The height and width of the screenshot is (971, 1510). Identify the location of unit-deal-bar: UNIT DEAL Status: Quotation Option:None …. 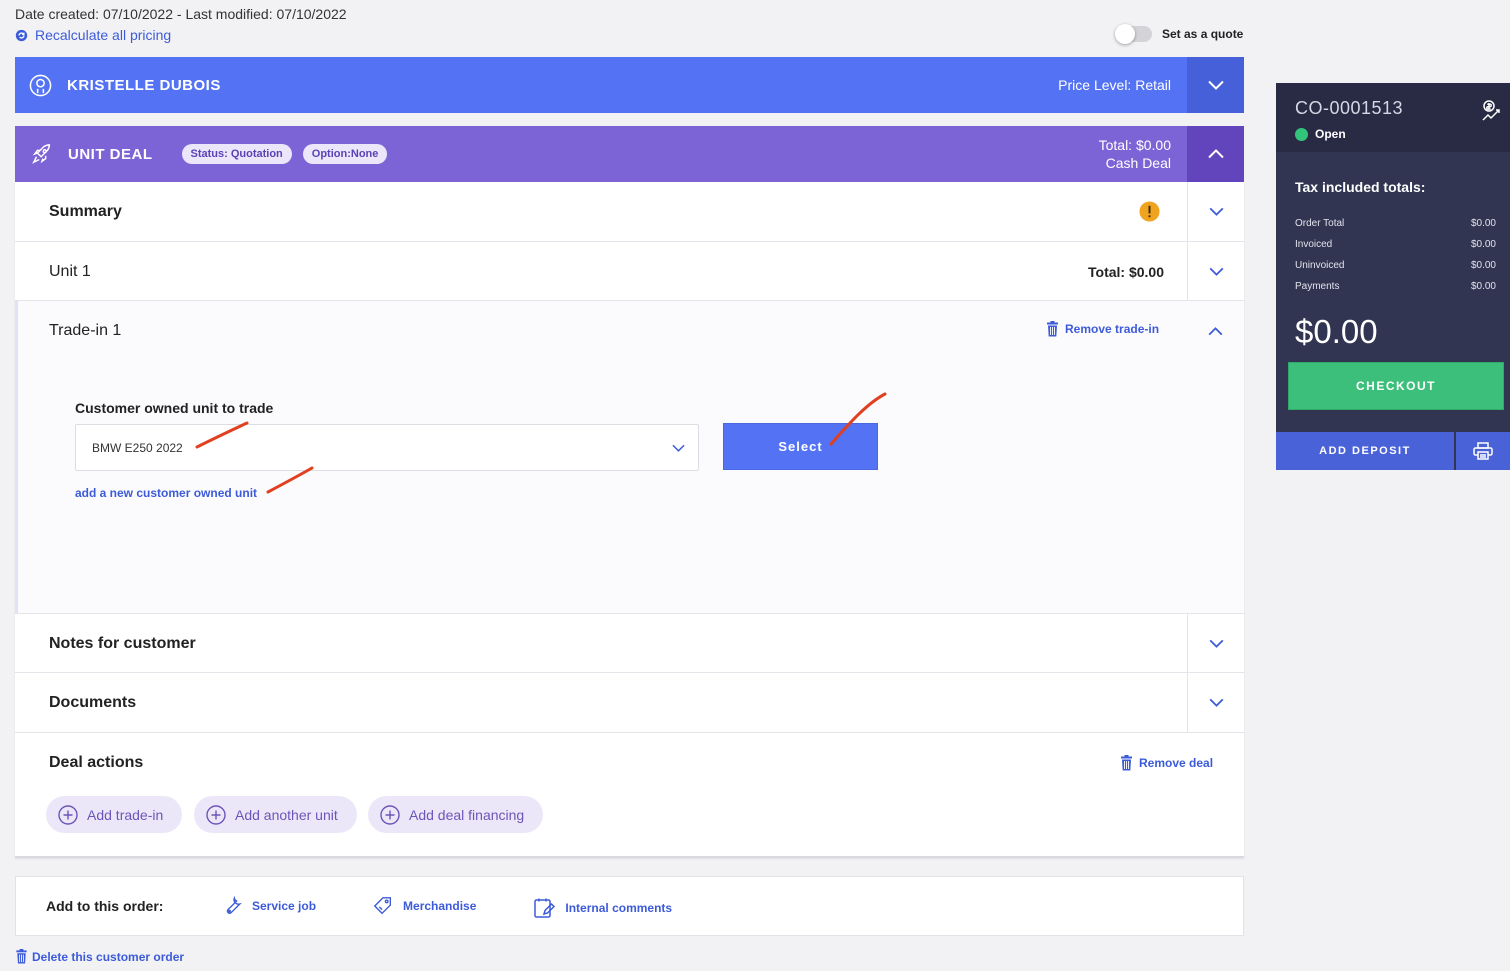
(629, 154).